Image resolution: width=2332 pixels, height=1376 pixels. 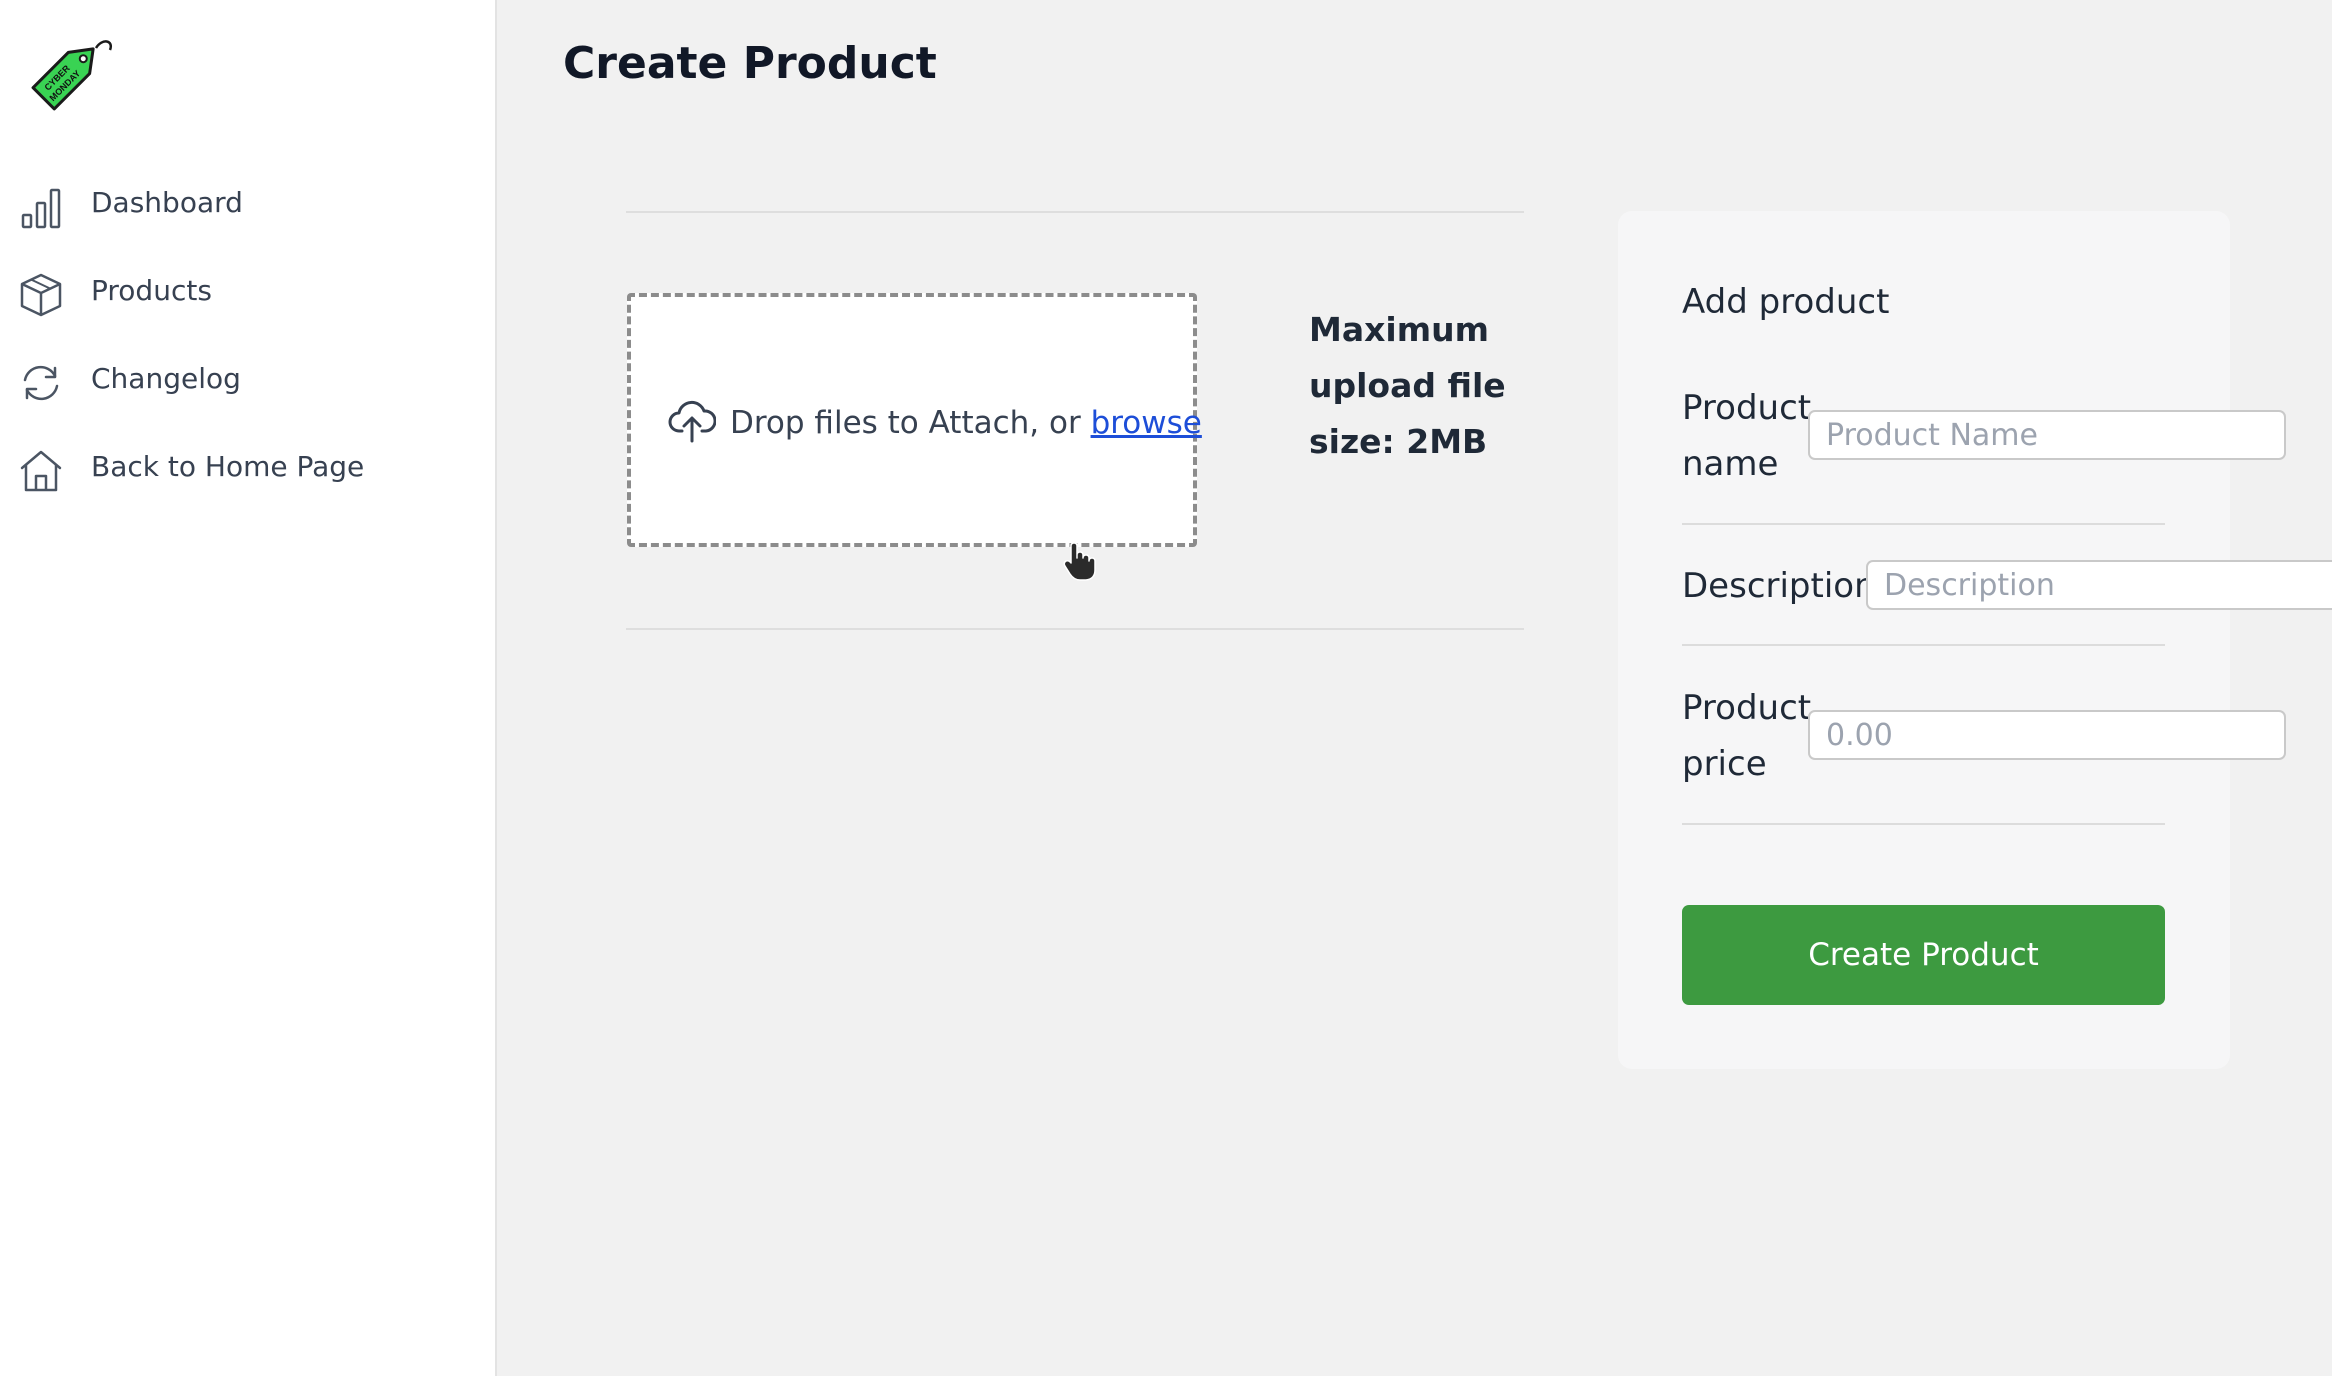 I want to click on sidebar-item-changelog: Changelog, so click(x=245, y=380).